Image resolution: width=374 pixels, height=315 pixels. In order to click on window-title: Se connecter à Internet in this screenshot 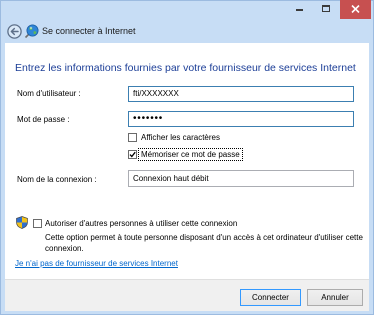, I will do `click(89, 31)`.